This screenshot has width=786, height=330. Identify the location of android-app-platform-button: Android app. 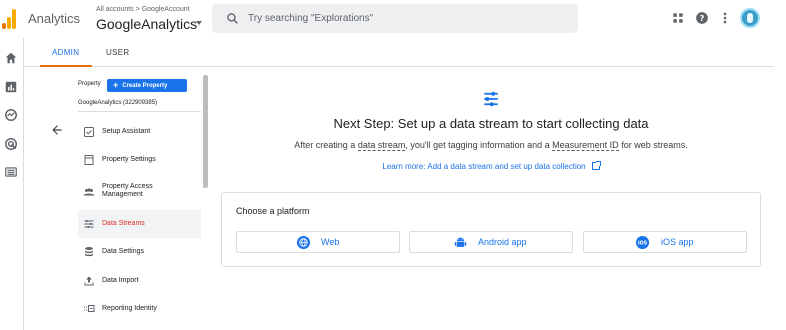
(491, 242).